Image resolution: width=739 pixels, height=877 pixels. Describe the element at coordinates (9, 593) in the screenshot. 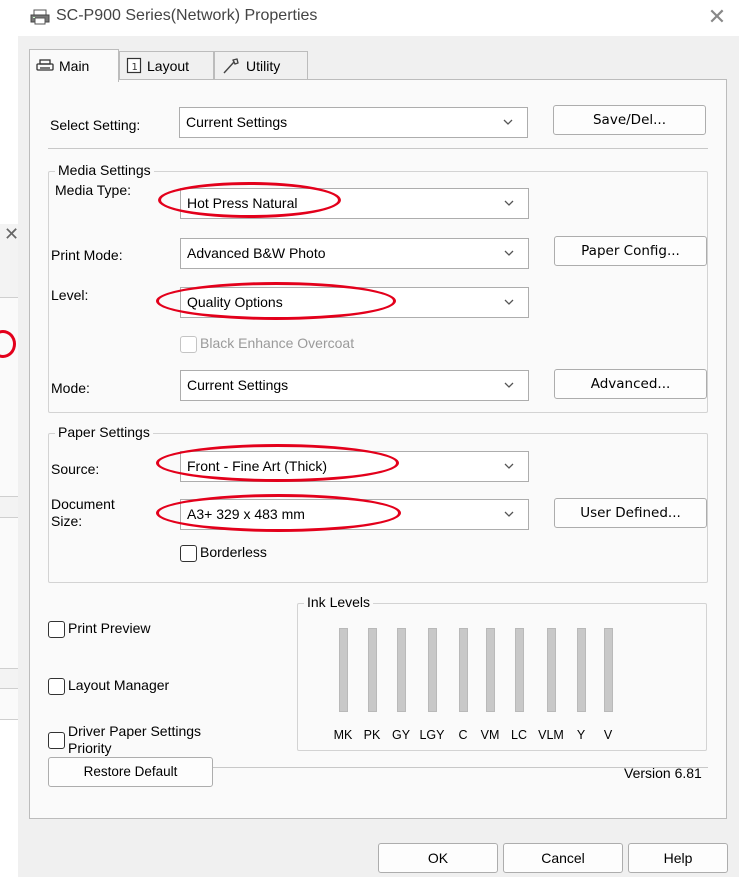

I see `background-panel-middle` at that location.